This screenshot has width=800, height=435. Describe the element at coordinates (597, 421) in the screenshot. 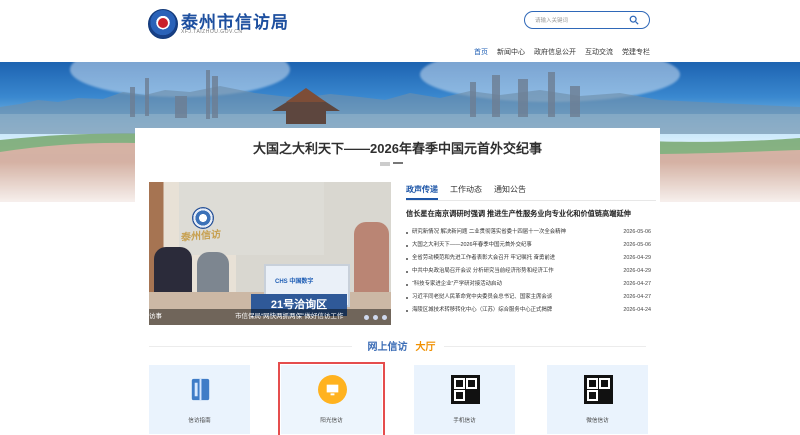

I see `card-label: 微信信访` at that location.